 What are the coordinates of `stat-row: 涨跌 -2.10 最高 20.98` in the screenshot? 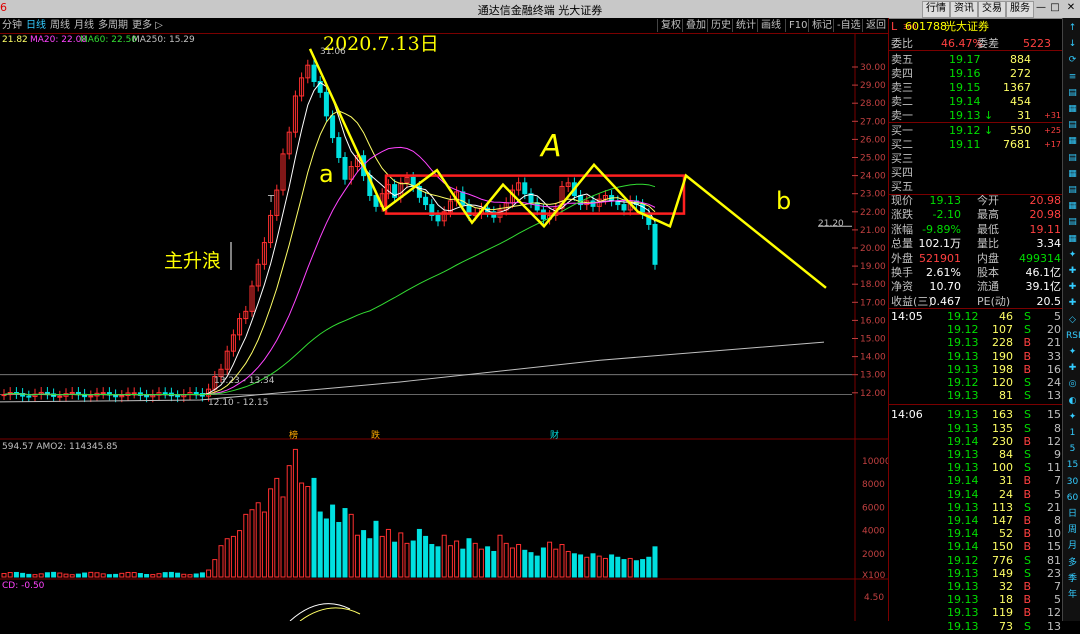 It's located at (976, 215).